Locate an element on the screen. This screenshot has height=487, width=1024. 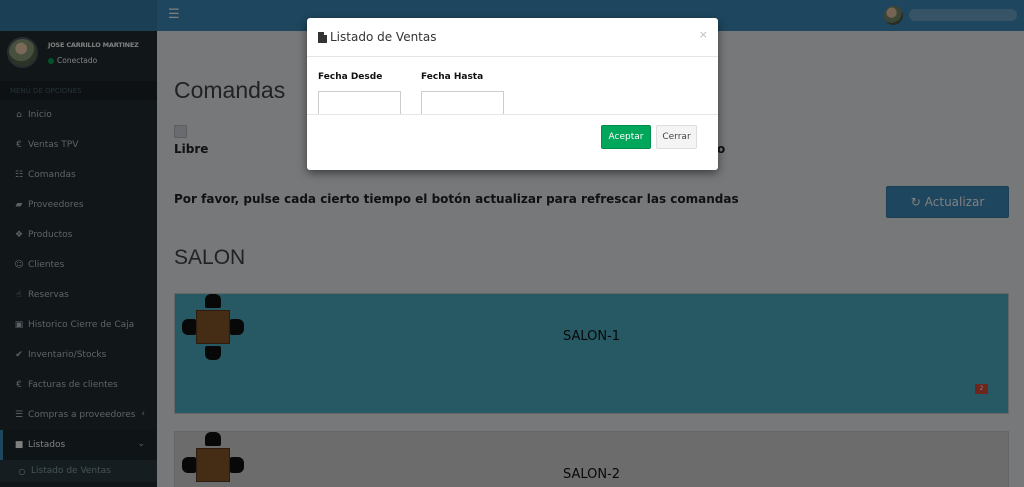
fecha-desde-label: Fecha Desde is located at coordinates (350, 77).